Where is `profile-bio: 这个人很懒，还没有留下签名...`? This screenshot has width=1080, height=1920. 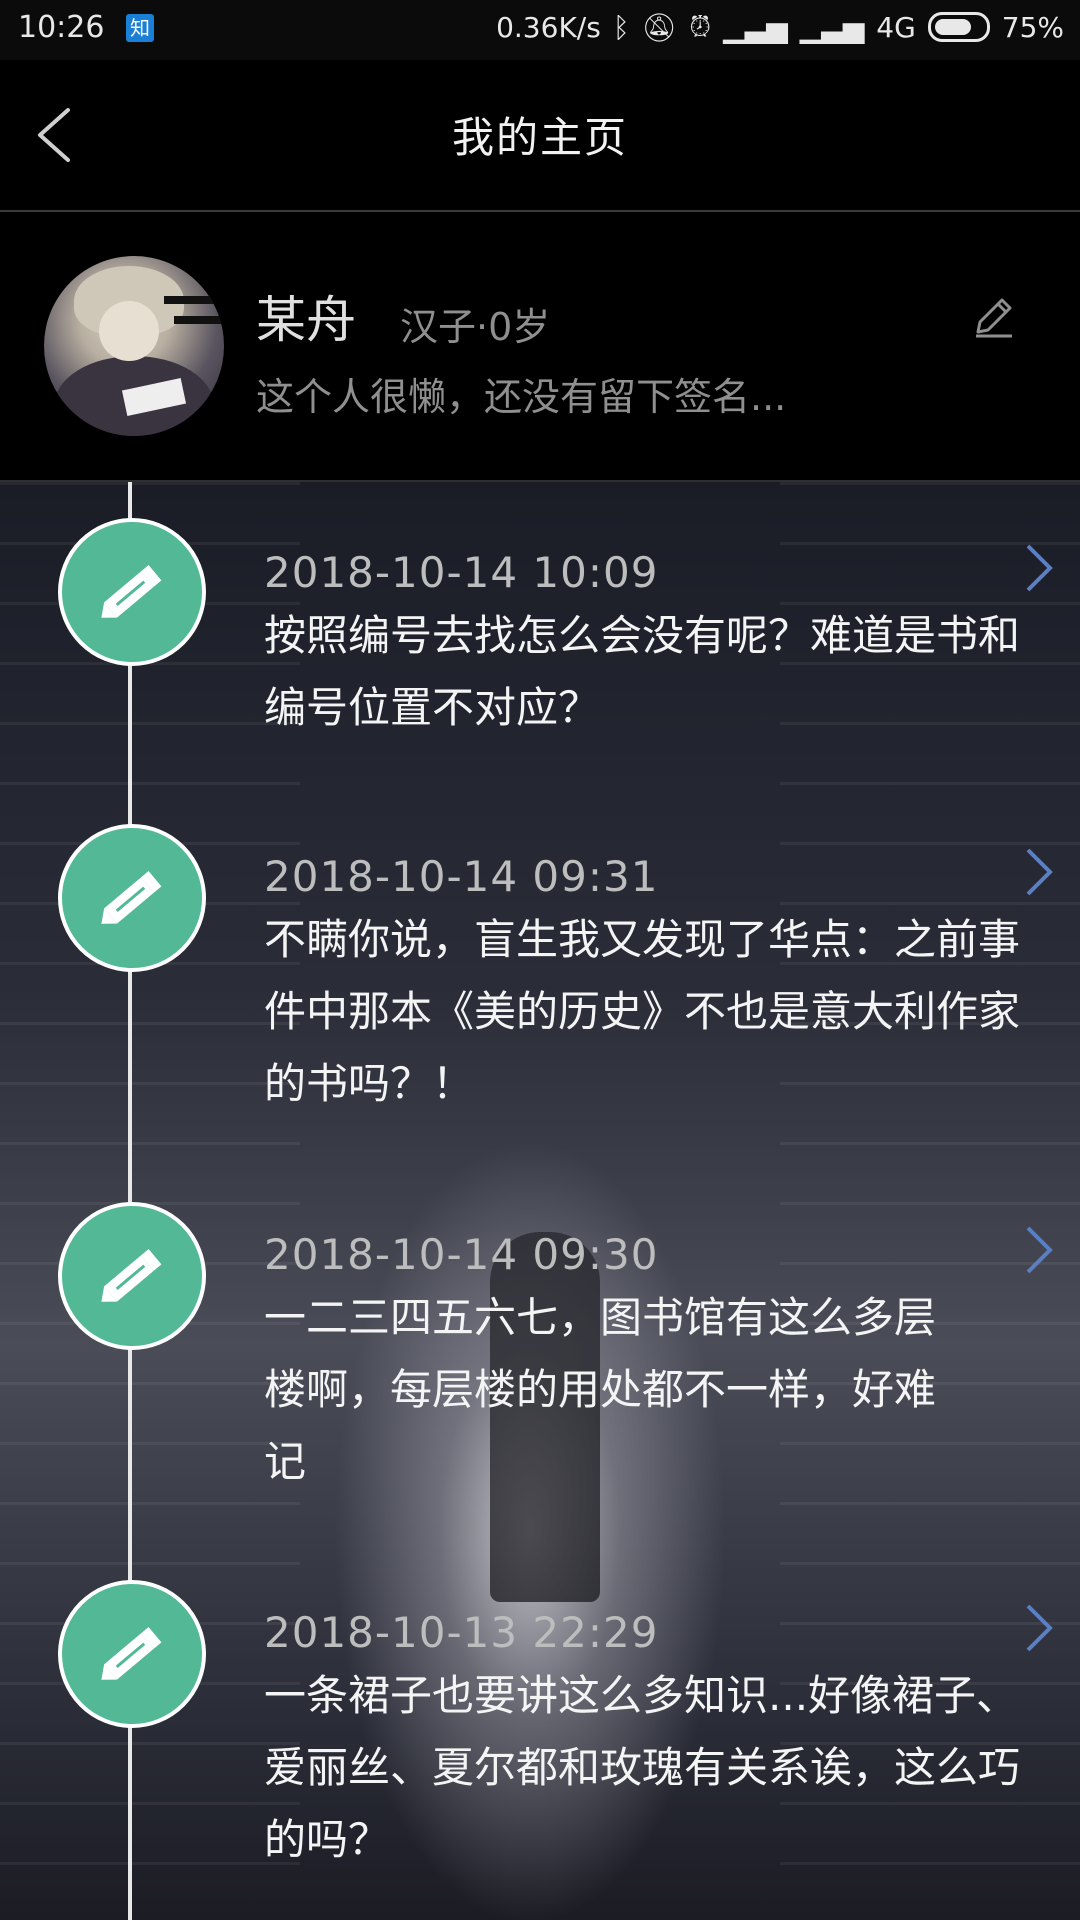
profile-bio: 这个人很懒，还没有留下签名... is located at coordinates (521, 397).